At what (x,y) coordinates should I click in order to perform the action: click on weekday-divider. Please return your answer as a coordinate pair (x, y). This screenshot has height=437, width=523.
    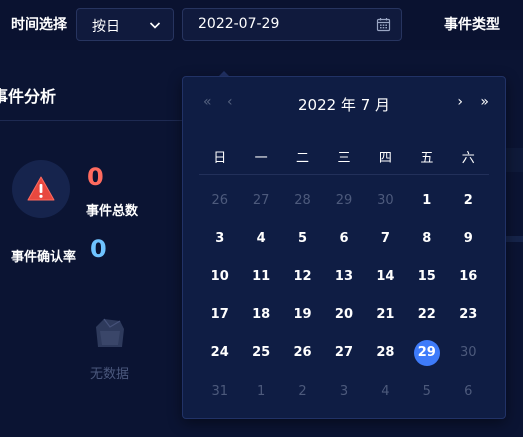
    Looking at the image, I should click on (344, 174).